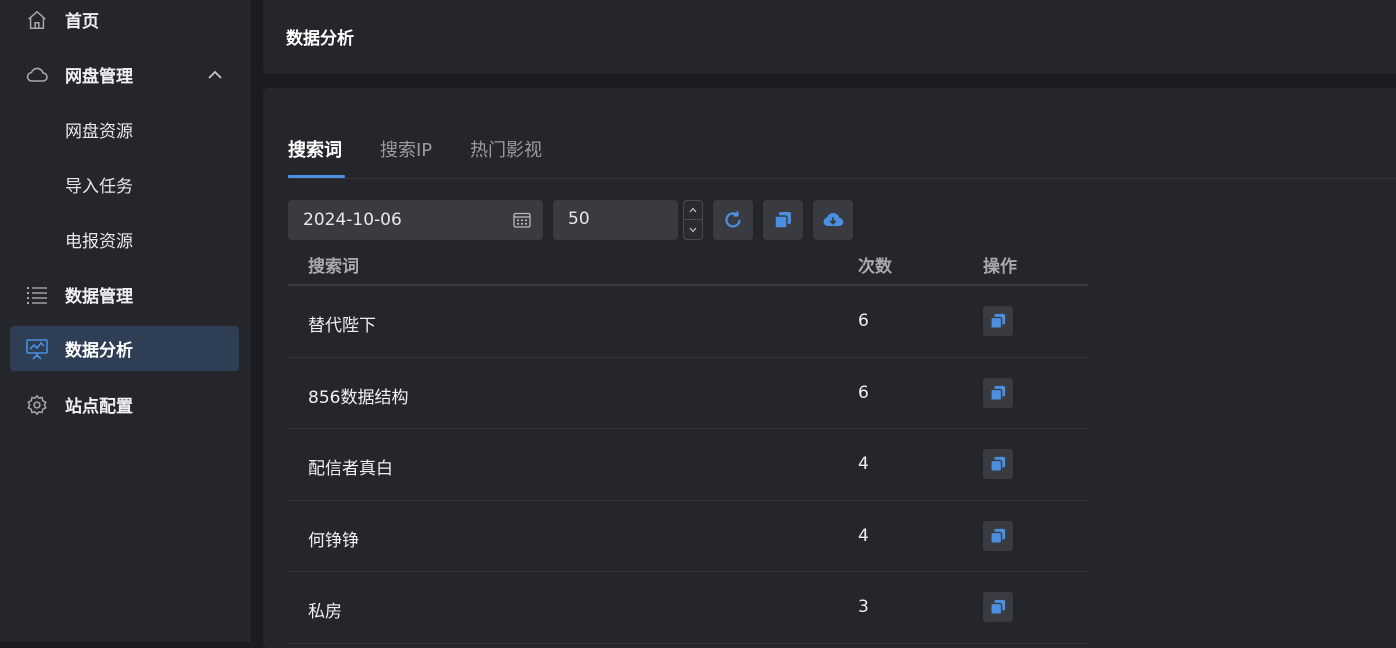 This screenshot has height=648, width=1396. Describe the element at coordinates (37, 75) in the screenshot. I see `cloud-icon` at that location.